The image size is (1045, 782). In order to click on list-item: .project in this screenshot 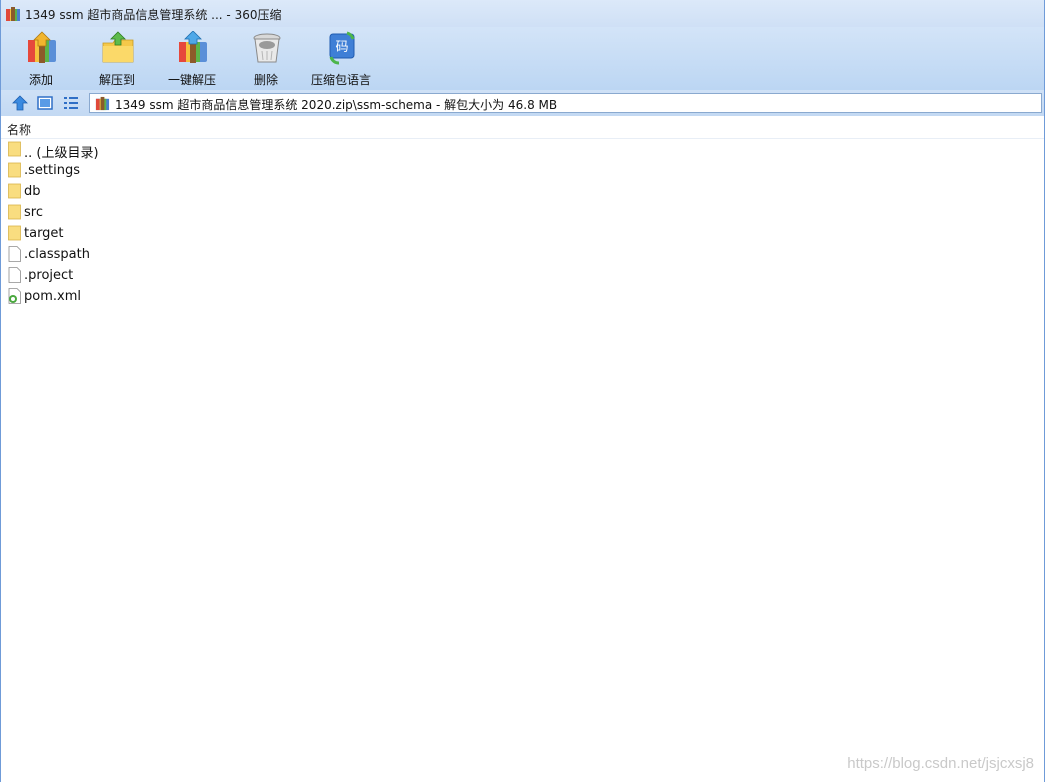, I will do `click(522, 275)`.